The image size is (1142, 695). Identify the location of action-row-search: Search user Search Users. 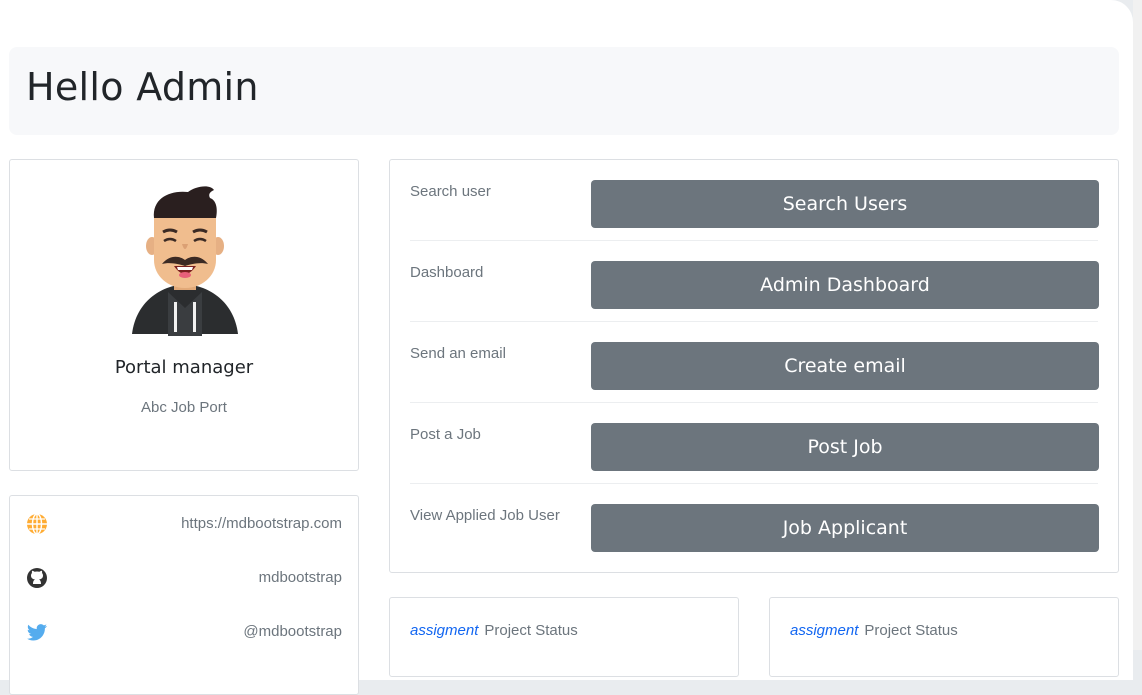
(754, 200).